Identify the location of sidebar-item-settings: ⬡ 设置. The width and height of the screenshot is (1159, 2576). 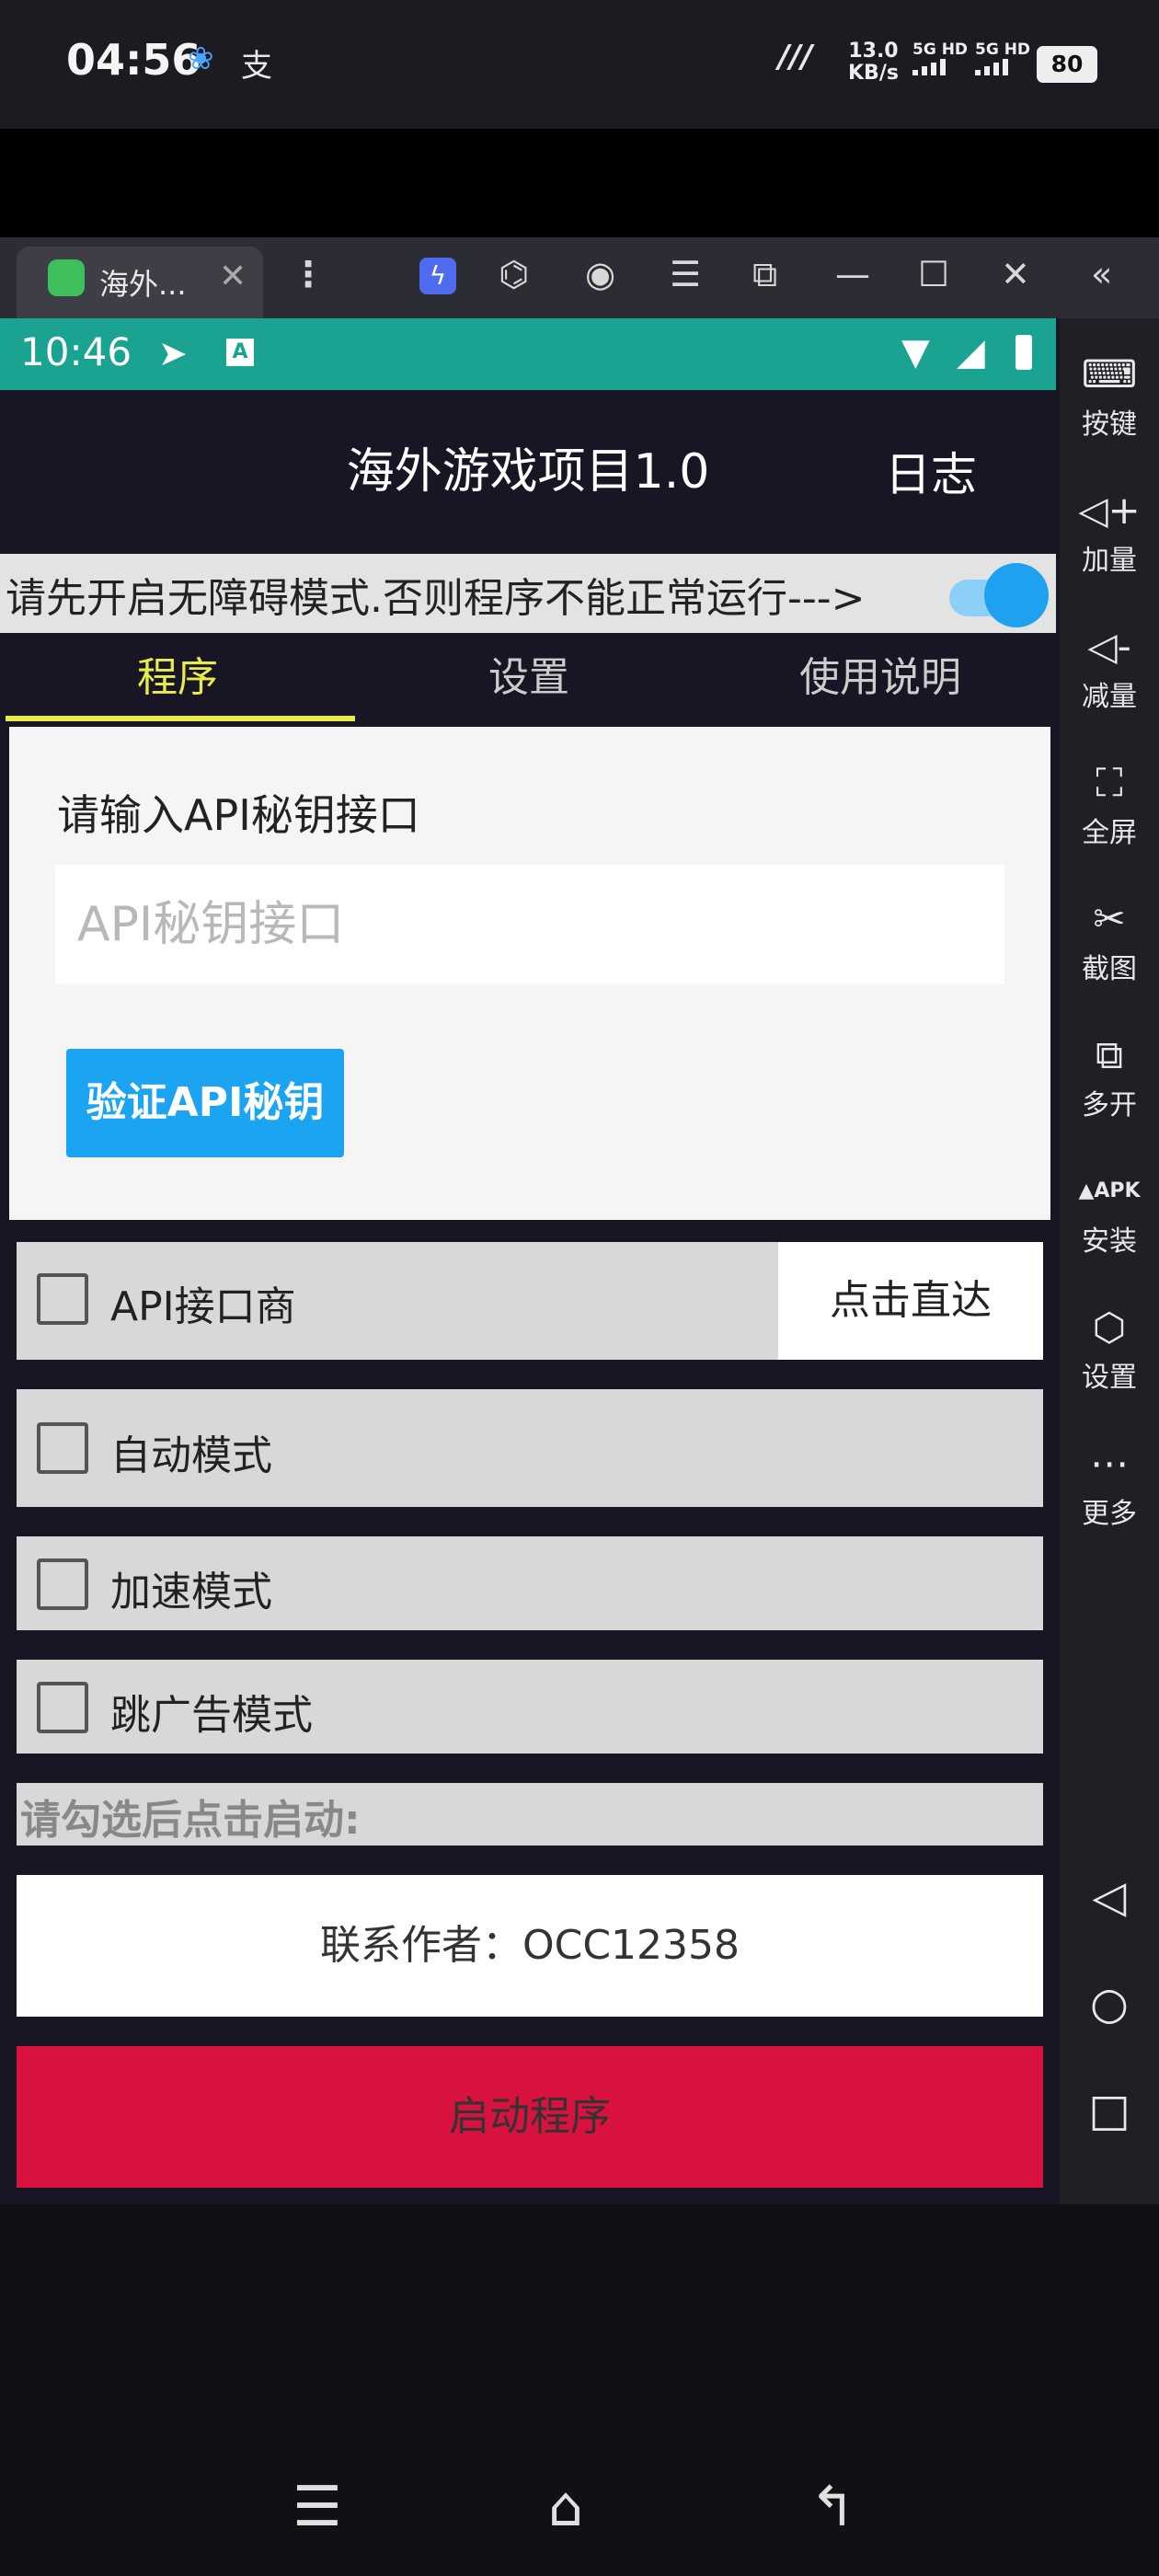
(1109, 1350).